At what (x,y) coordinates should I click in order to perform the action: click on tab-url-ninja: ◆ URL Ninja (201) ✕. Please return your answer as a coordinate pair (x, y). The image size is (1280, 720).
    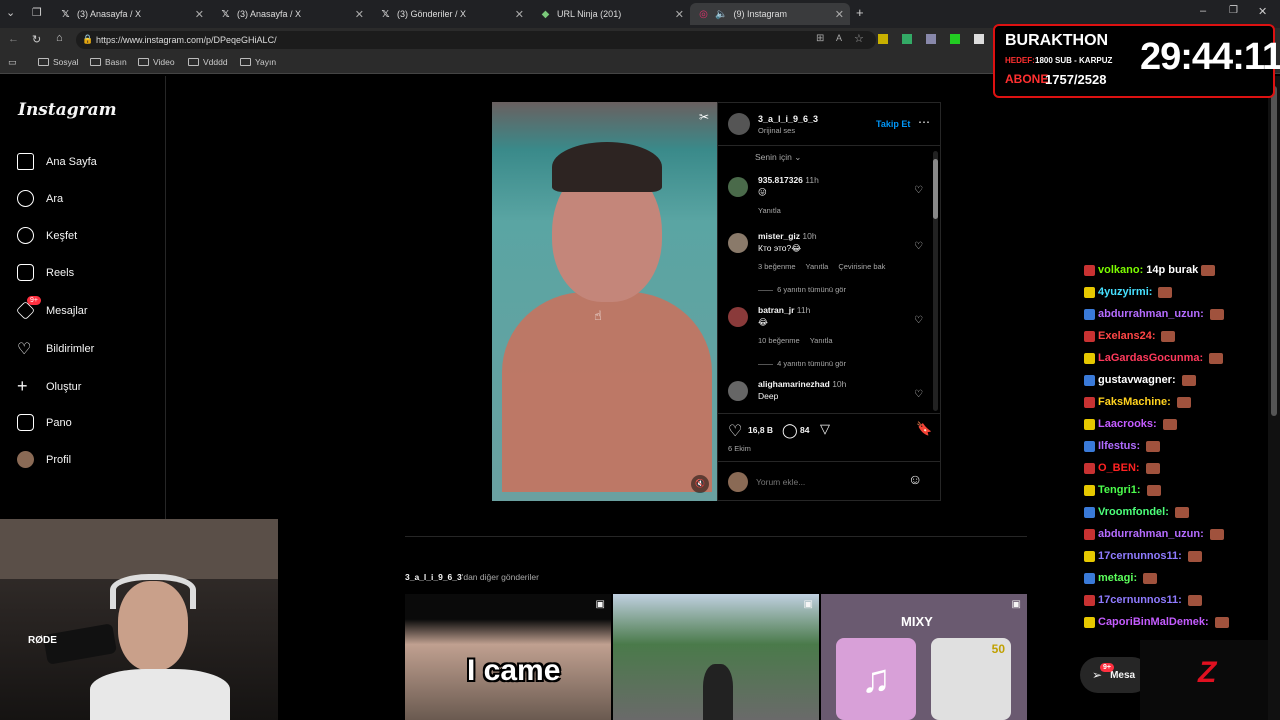
    Looking at the image, I should click on (611, 14).